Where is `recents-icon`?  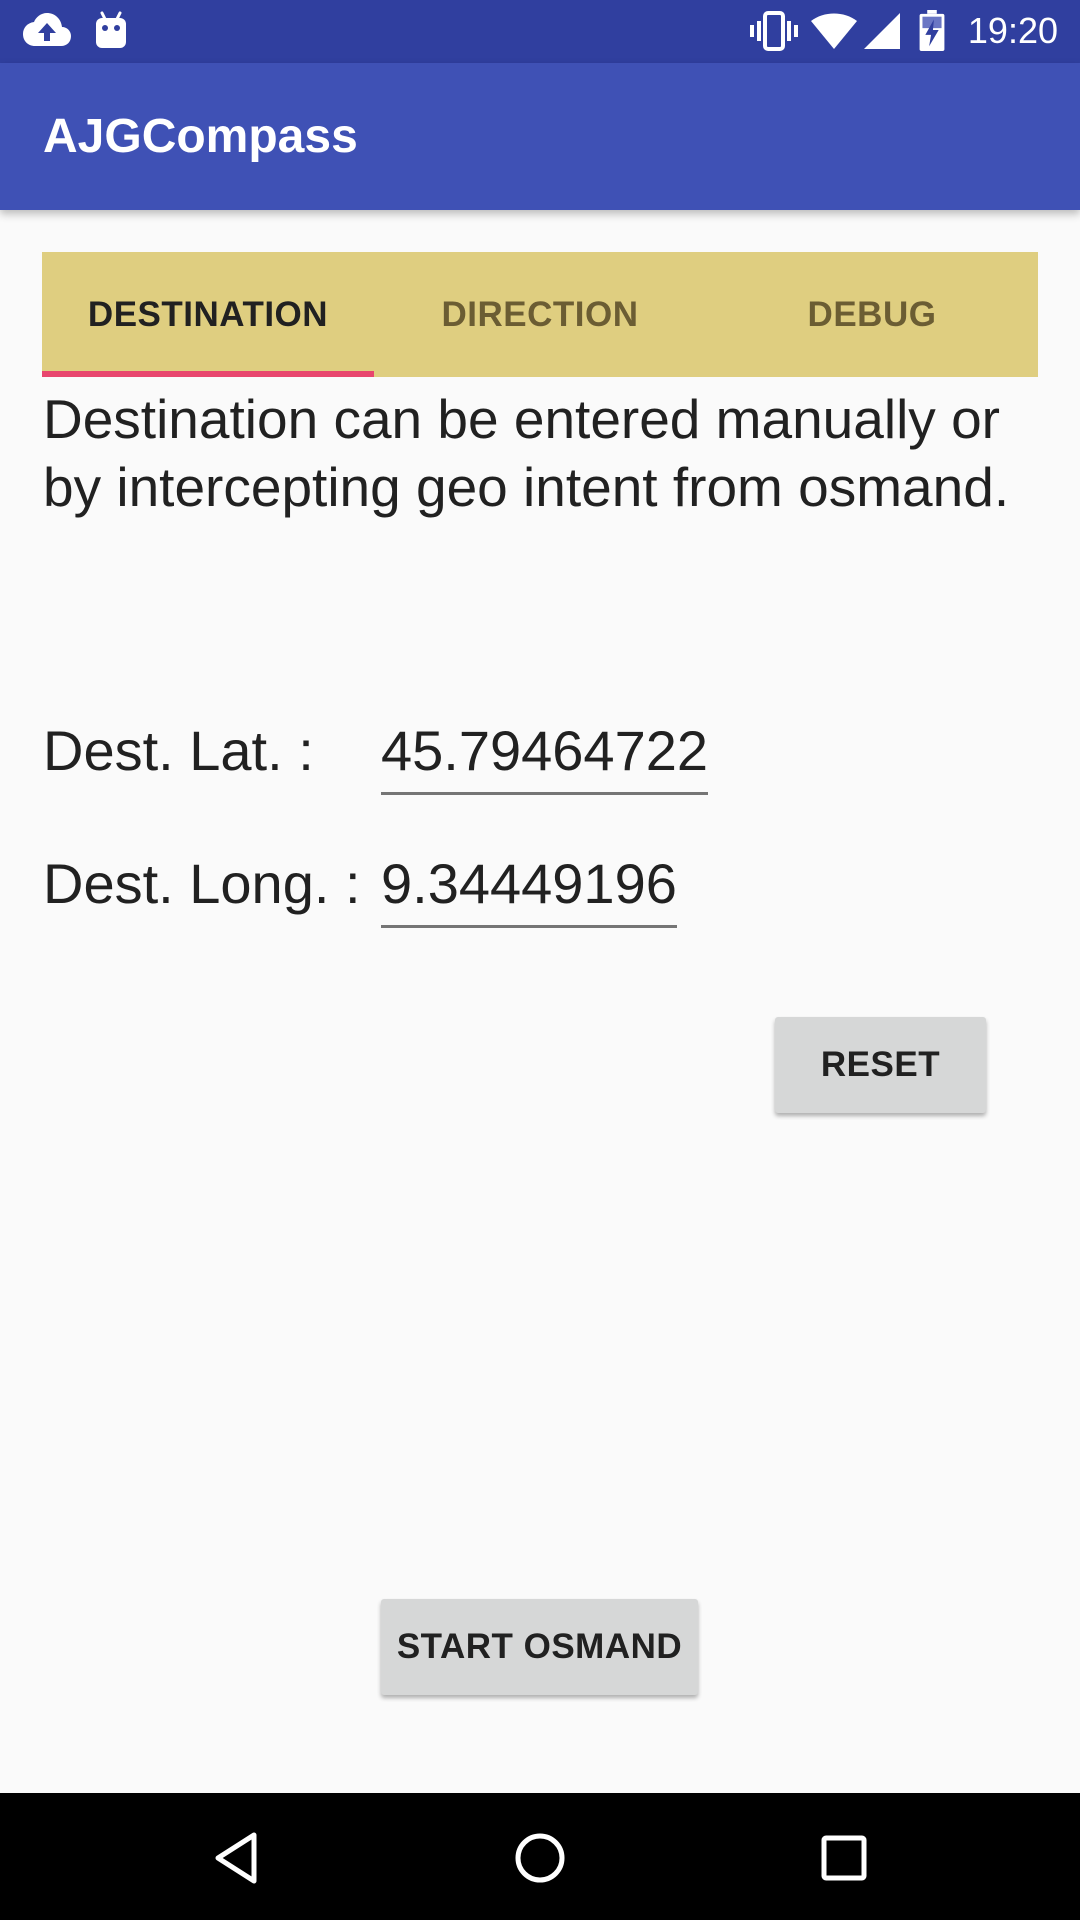
recents-icon is located at coordinates (844, 1858).